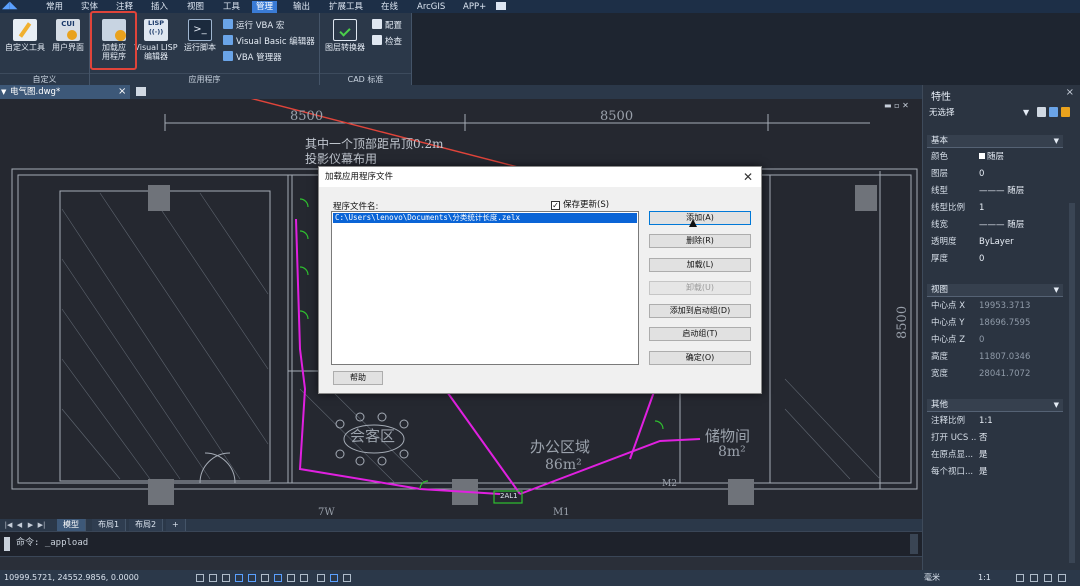 The image size is (1080, 586). Describe the element at coordinates (995, 455) in the screenshot. I see `prop-row: 在原点显... 是` at that location.